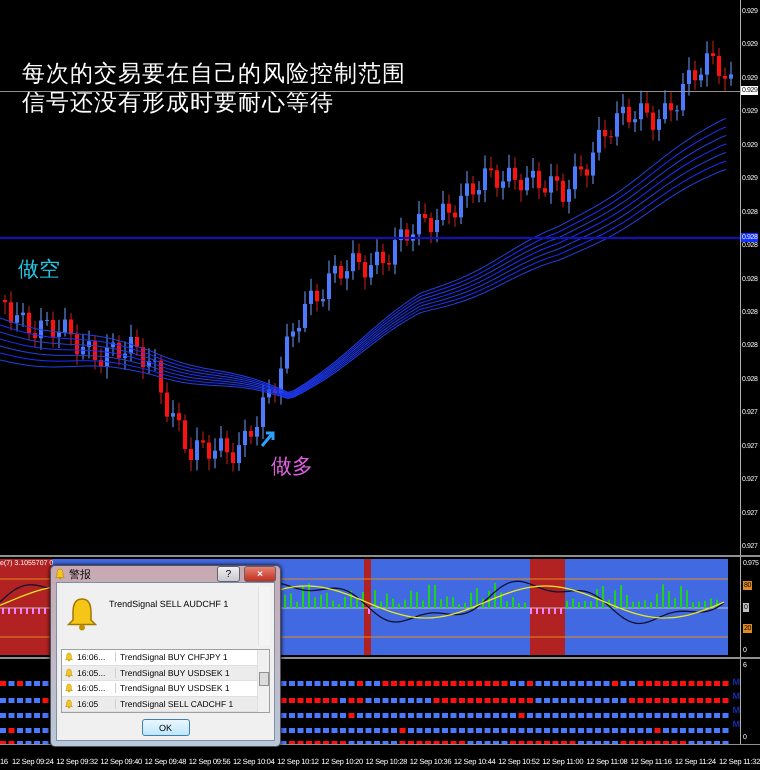 The image size is (760, 770). What do you see at coordinates (228, 574) in the screenshot?
I see `help-button: ?` at bounding box center [228, 574].